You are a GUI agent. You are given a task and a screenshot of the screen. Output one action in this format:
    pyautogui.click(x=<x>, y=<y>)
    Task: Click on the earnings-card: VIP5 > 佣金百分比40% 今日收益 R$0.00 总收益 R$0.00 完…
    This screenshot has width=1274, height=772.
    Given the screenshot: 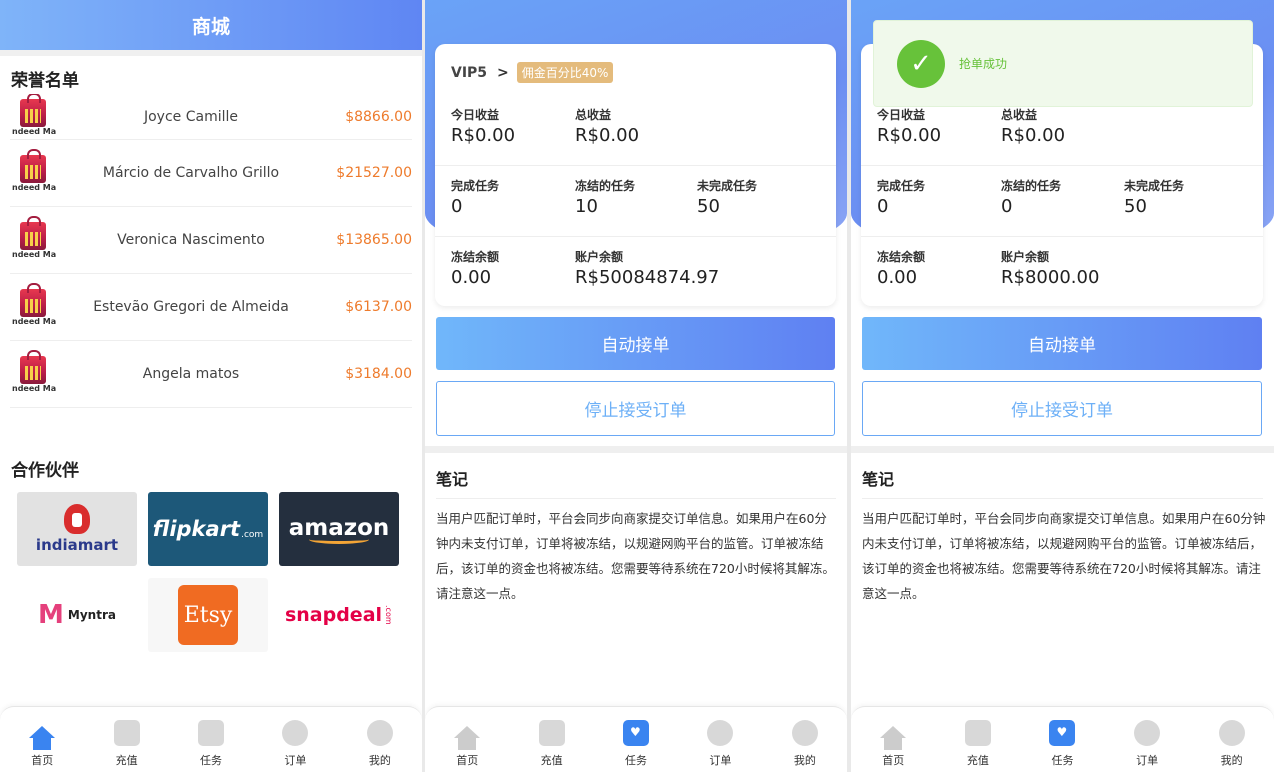 What is the action you would take?
    pyautogui.click(x=635, y=175)
    